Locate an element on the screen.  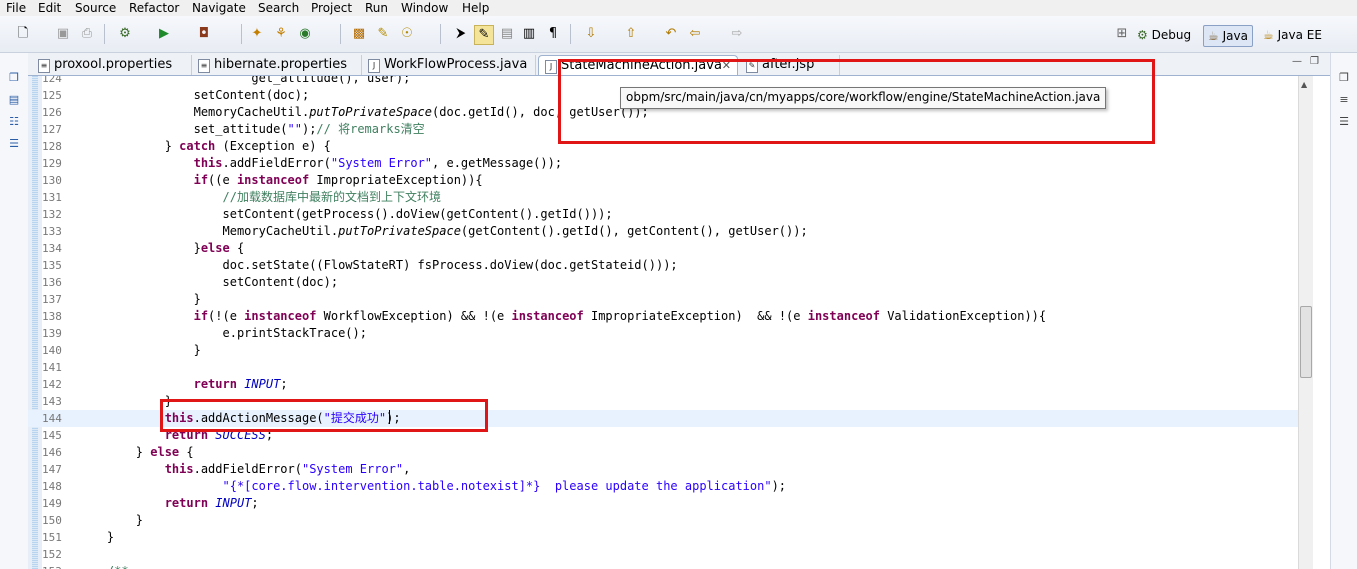
line-number: 130 is located at coordinates (52, 180).